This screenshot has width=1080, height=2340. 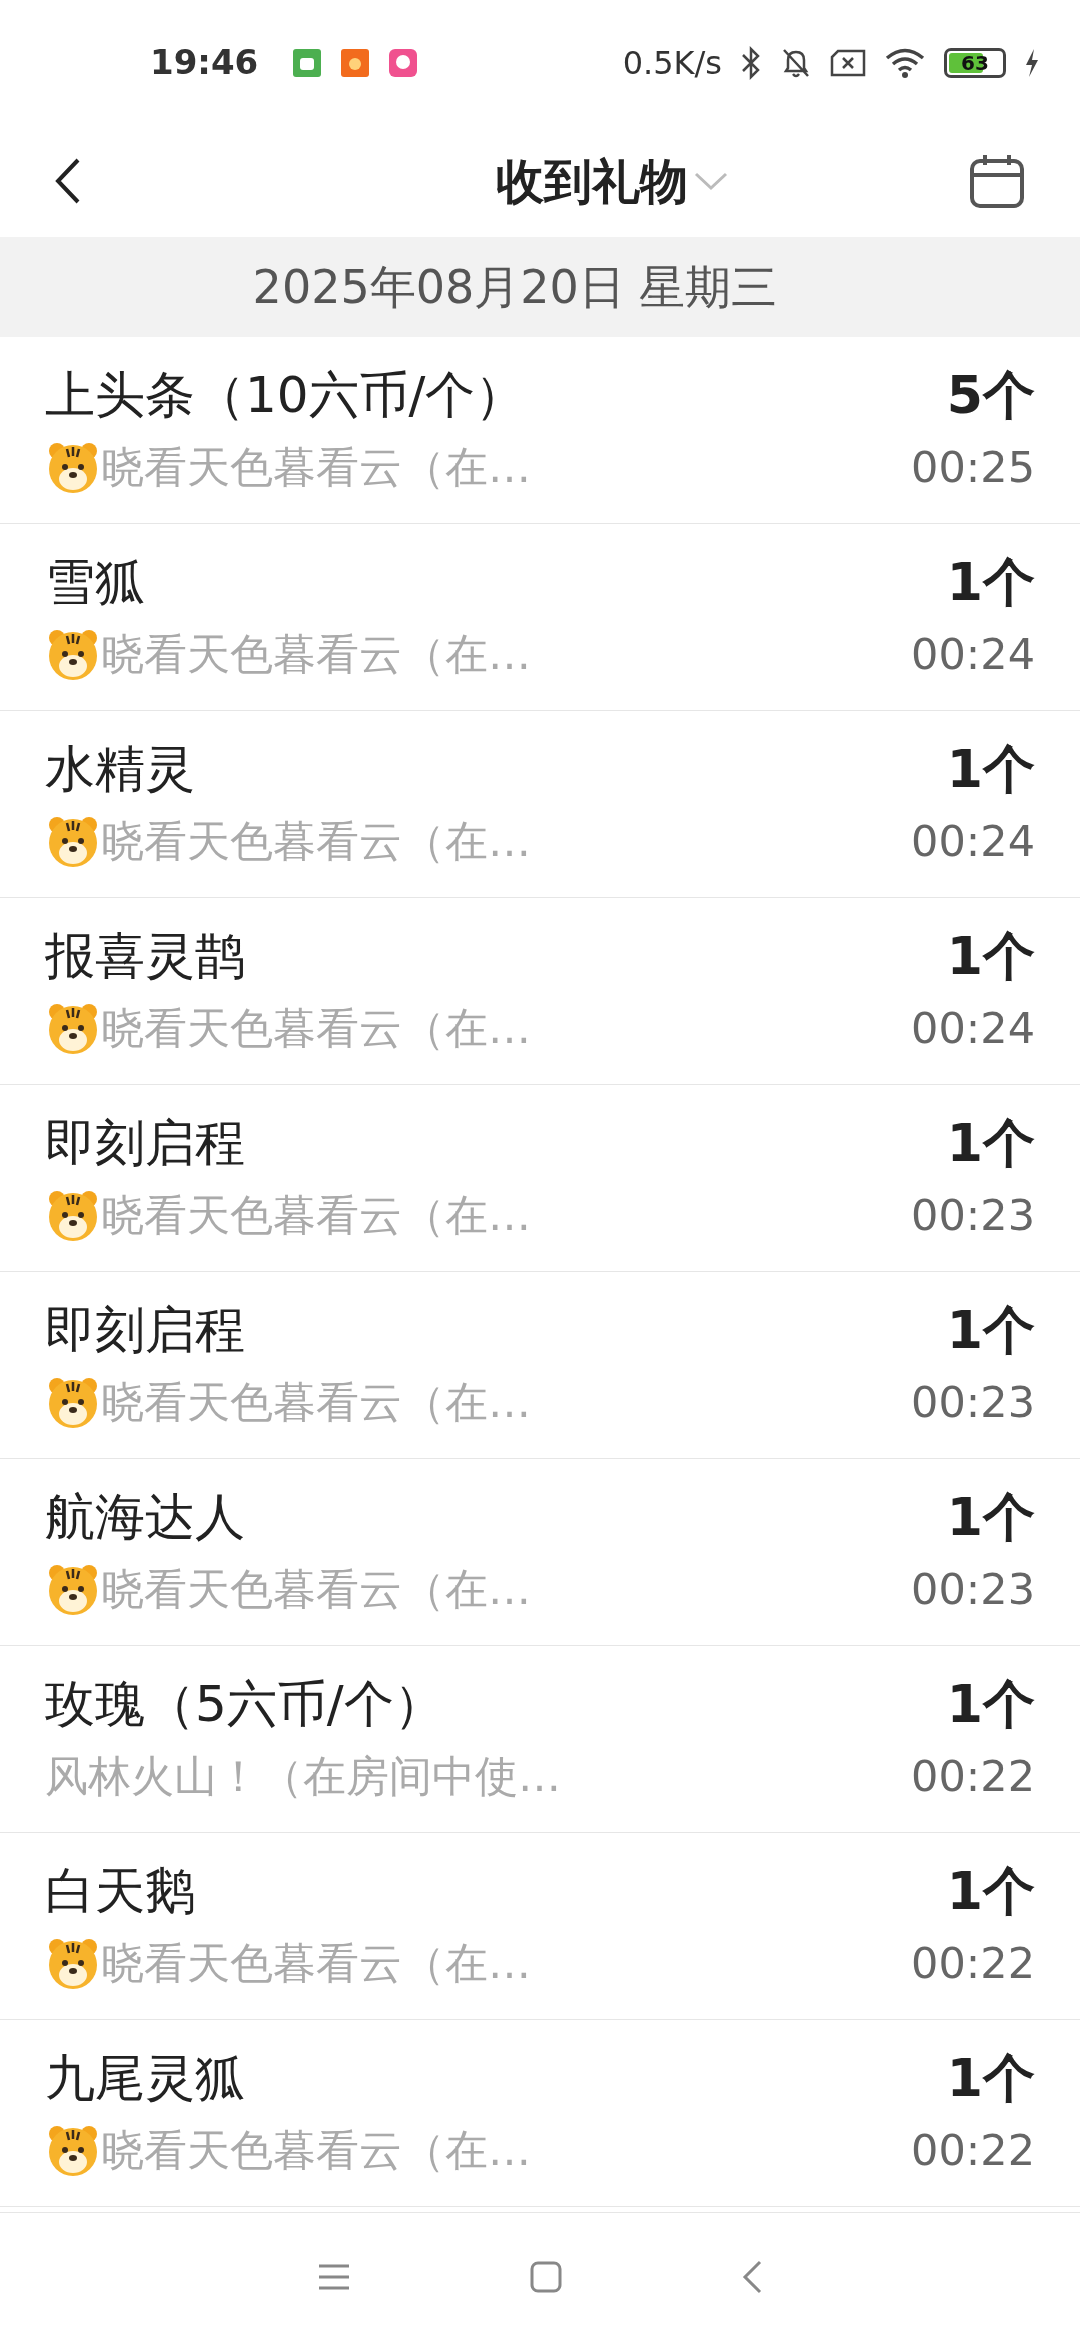 I want to click on gift-name: 九尾灵狐, so click(x=145, y=2078).